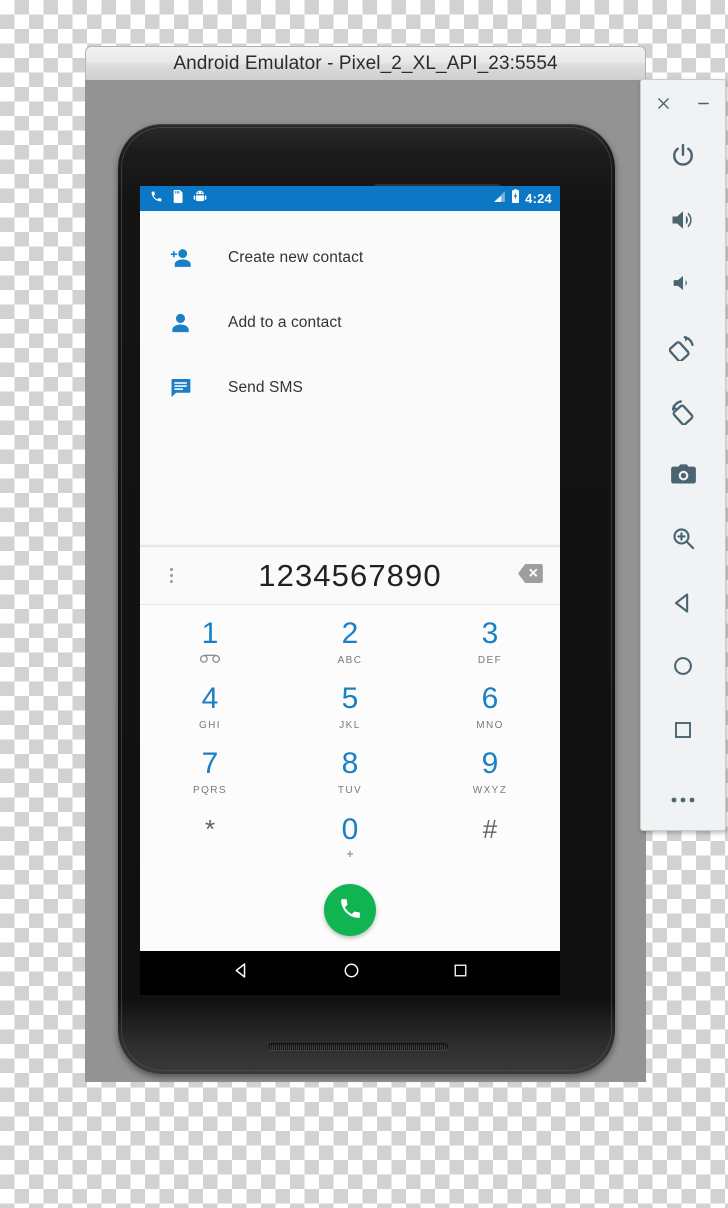 The width and height of the screenshot is (728, 1208). What do you see at coordinates (350, 853) in the screenshot?
I see `key-sublabel: +` at bounding box center [350, 853].